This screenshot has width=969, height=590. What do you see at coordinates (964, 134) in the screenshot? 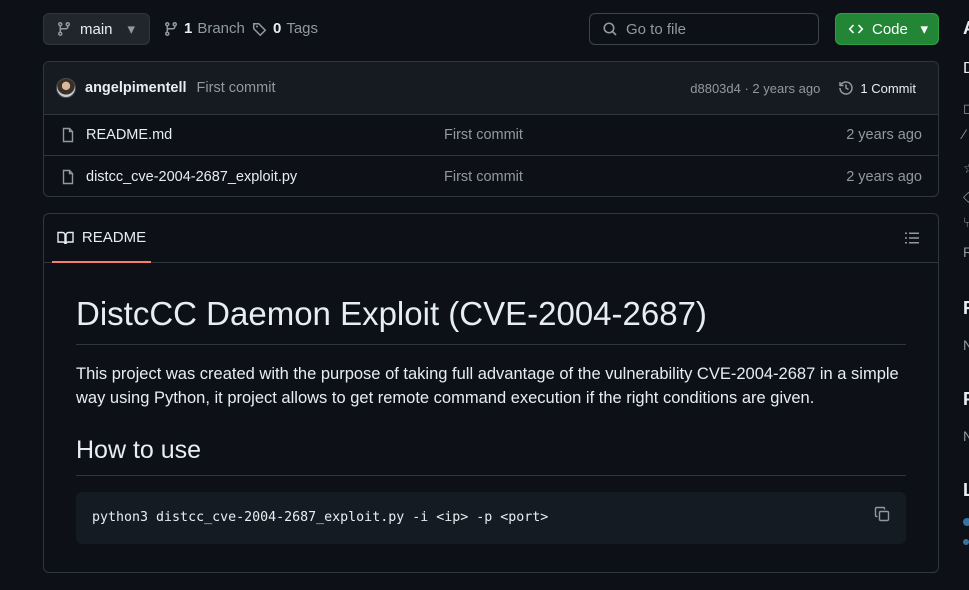
I see `sidebar-icon-fragment: ⁄` at bounding box center [964, 134].